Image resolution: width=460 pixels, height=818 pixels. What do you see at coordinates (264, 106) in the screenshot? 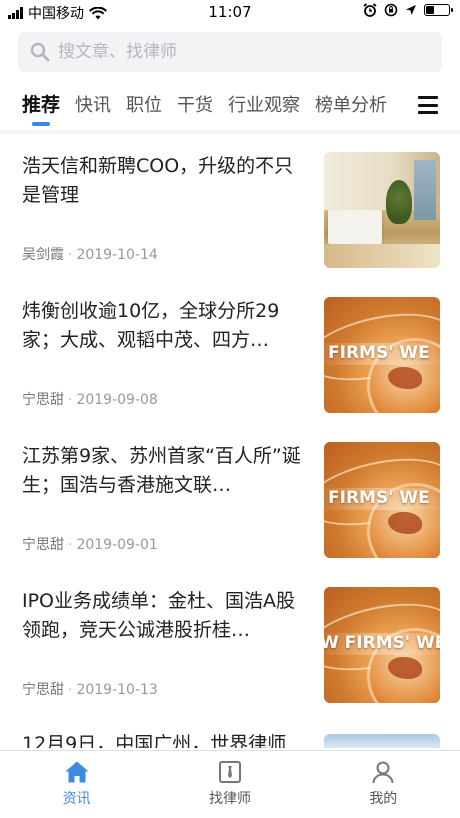
I see `tab-industry-watch: 行业观察` at bounding box center [264, 106].